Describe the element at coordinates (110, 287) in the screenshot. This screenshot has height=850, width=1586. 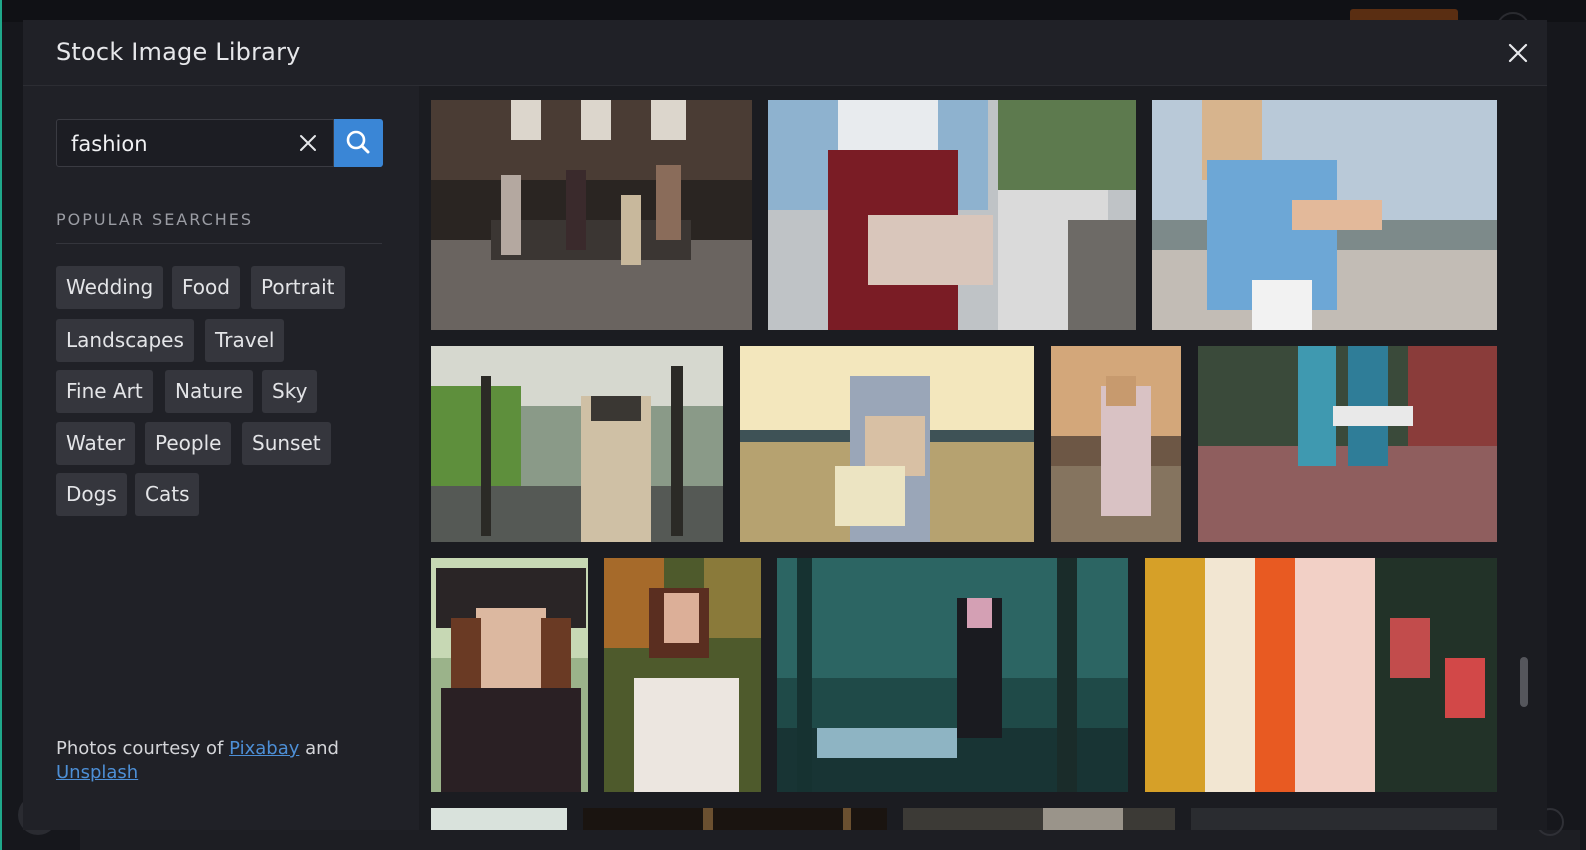
I see `tag-wedding: Wedding` at that location.